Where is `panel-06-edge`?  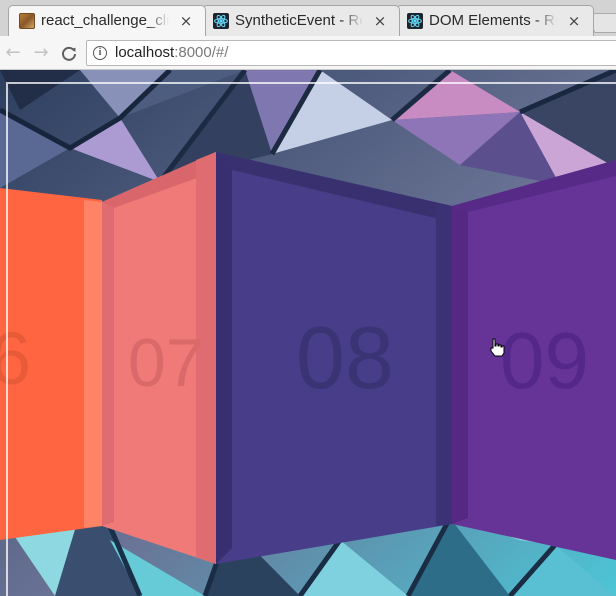 panel-06-edge is located at coordinates (93, 364).